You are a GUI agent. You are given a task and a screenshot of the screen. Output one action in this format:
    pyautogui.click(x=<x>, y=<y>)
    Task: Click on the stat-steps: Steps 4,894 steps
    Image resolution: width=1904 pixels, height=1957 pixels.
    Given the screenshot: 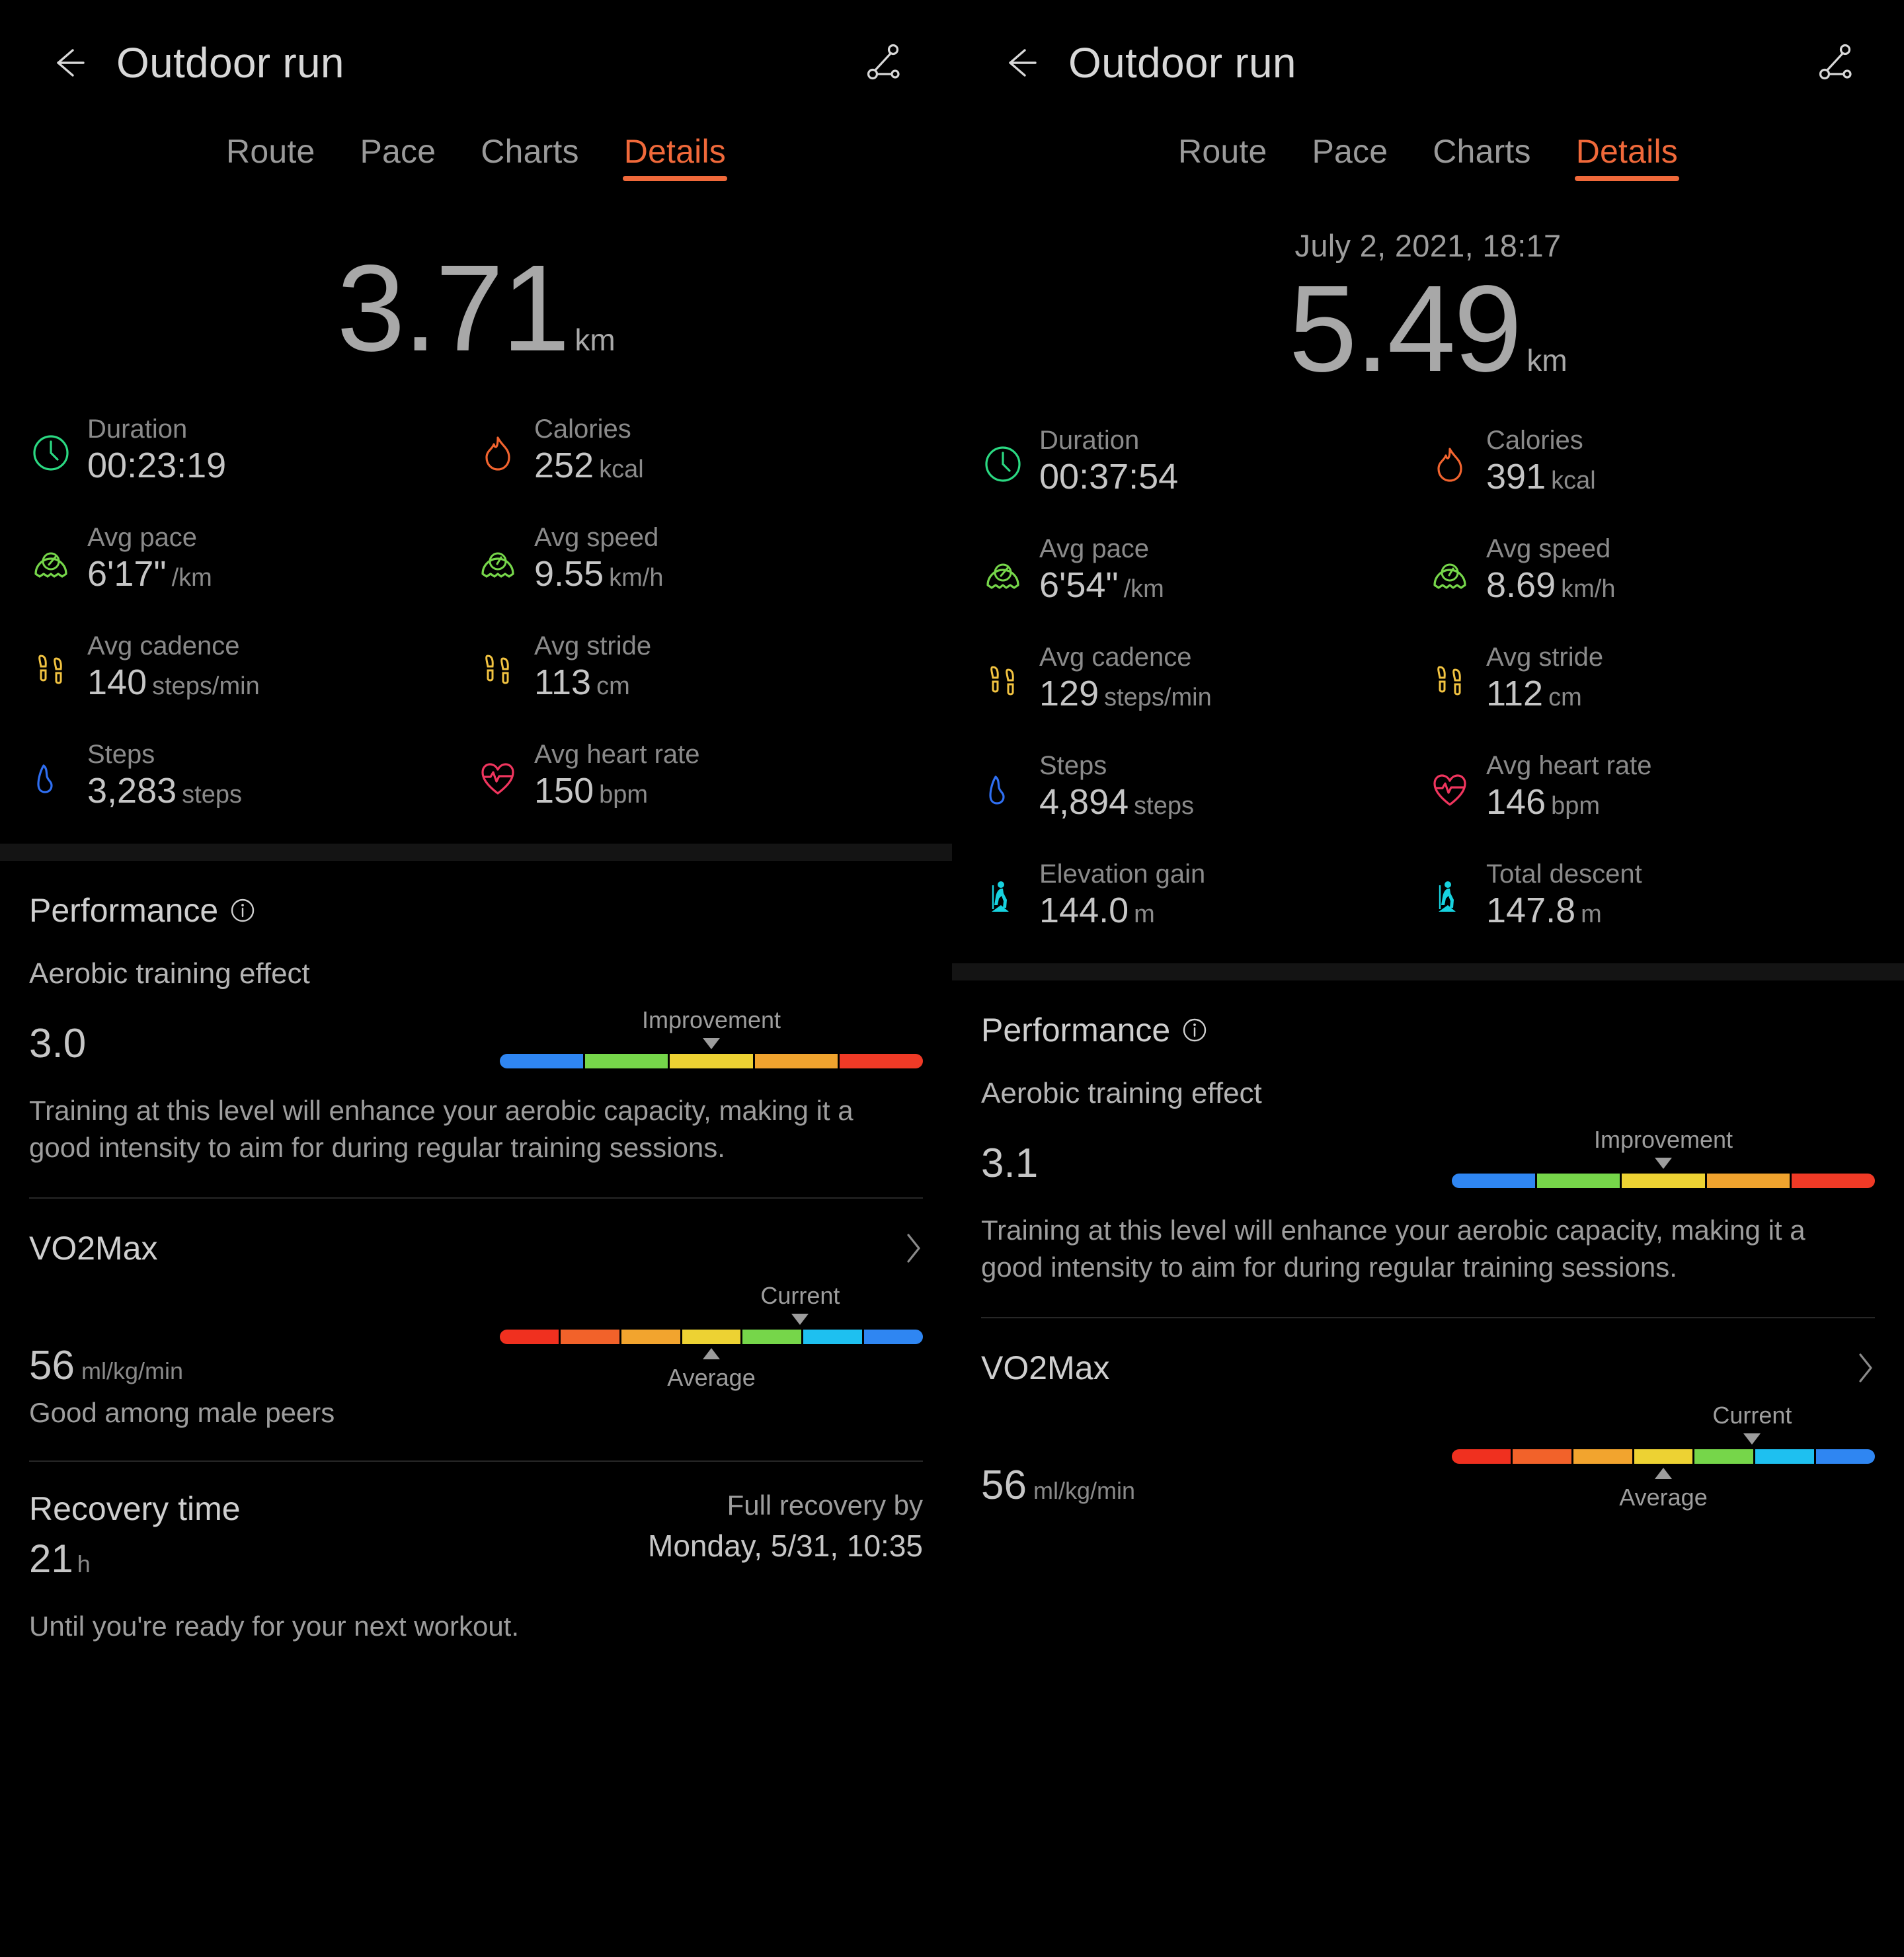 What is the action you would take?
    pyautogui.click(x=1204, y=790)
    